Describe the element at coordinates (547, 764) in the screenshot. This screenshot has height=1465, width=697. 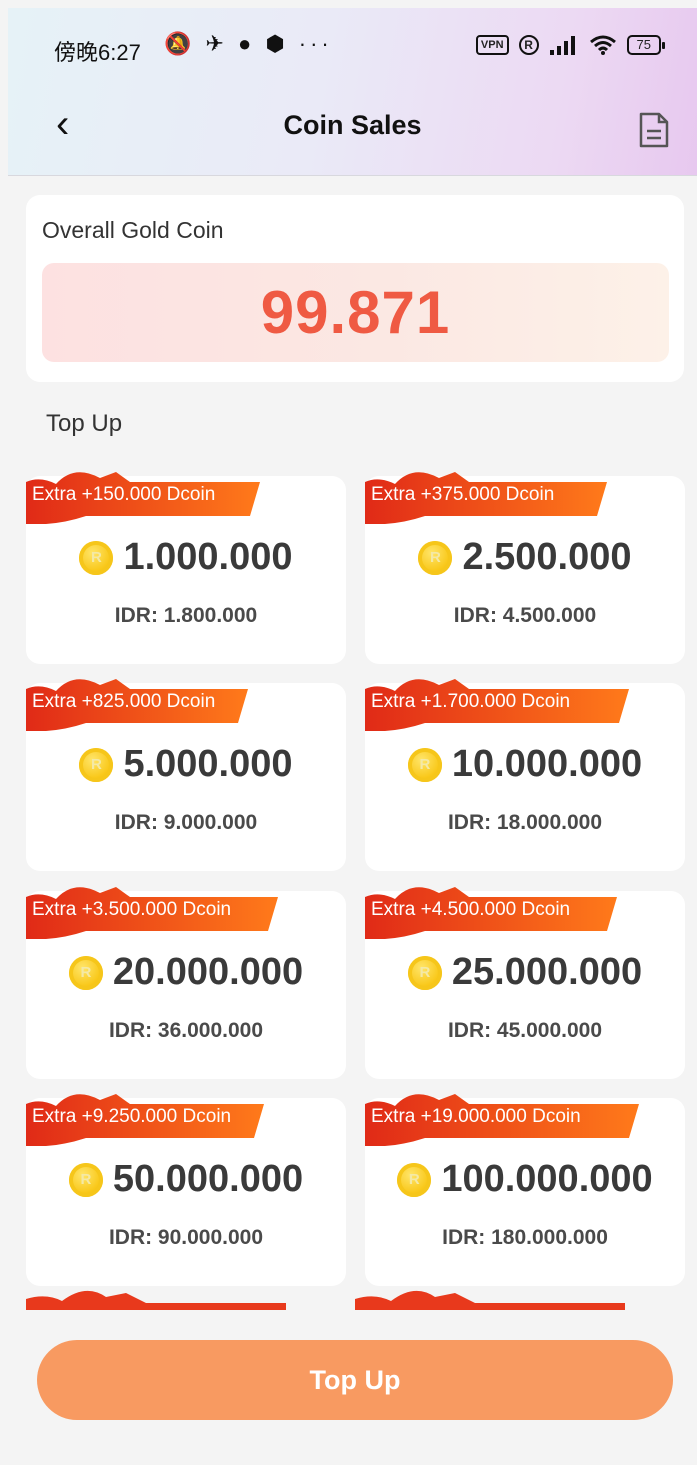
I see `coin-amount: 10.000.000` at that location.